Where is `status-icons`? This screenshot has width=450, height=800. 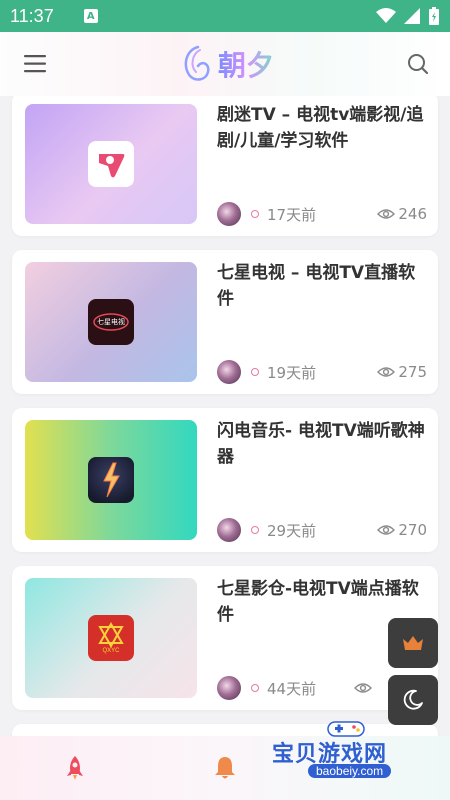
status-icons is located at coordinates (408, 16).